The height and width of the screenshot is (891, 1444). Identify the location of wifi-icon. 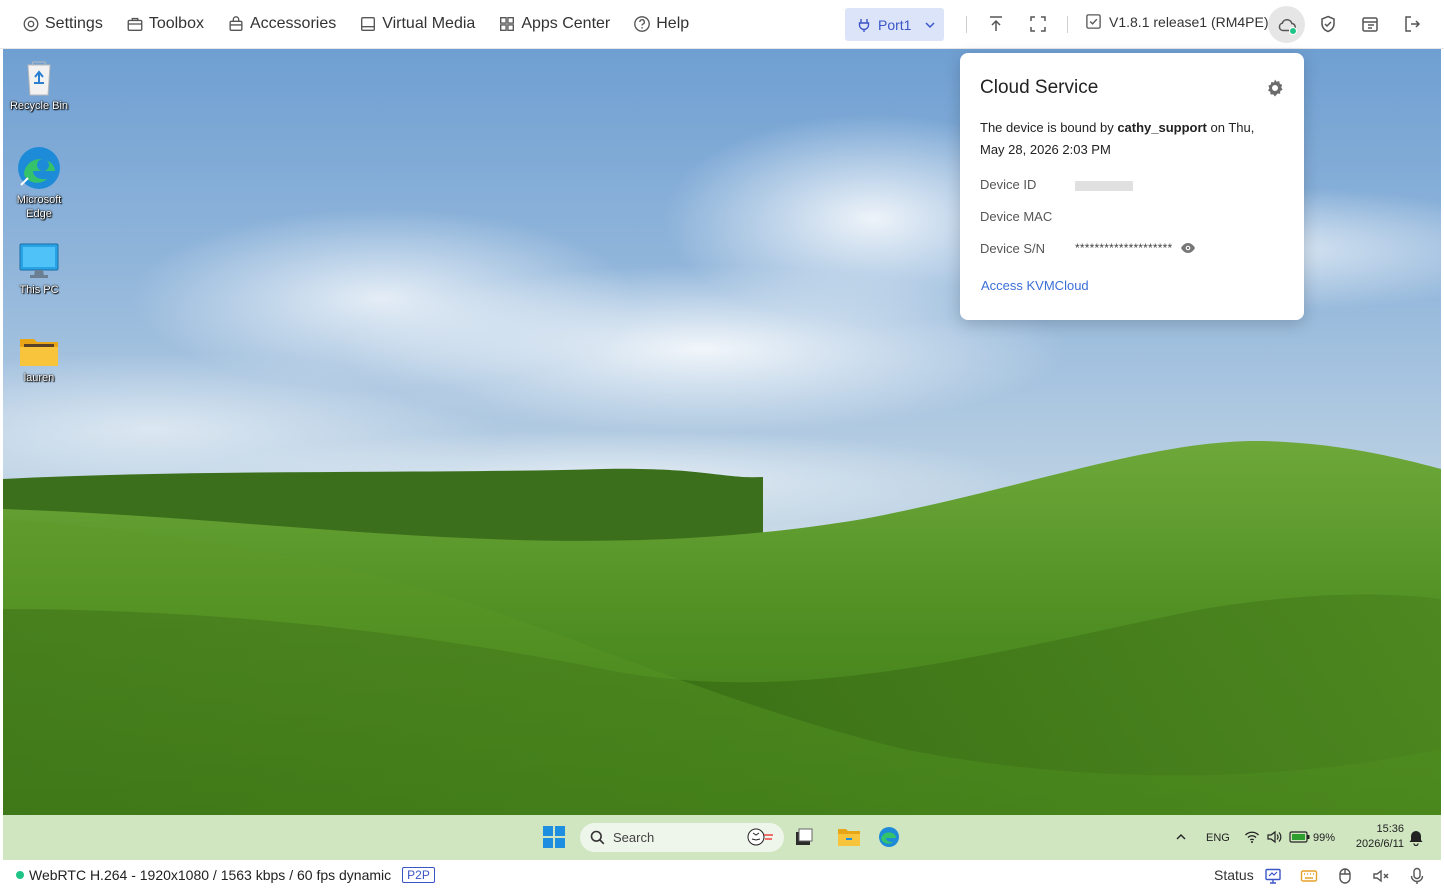
(1252, 837).